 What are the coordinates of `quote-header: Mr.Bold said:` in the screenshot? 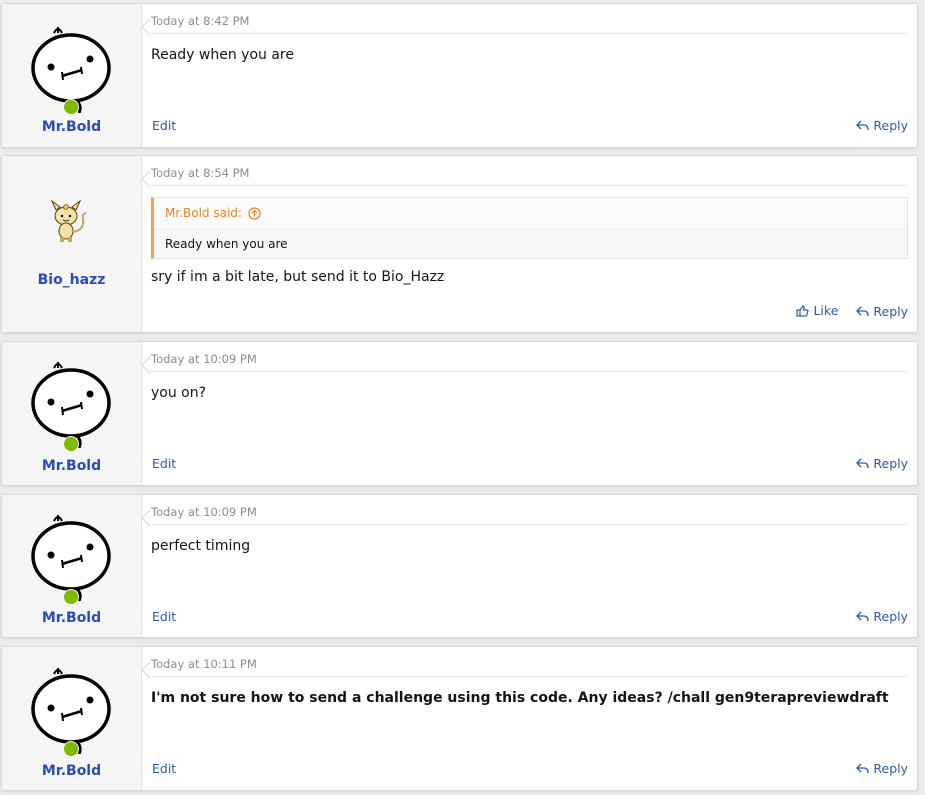 It's located at (530, 214).